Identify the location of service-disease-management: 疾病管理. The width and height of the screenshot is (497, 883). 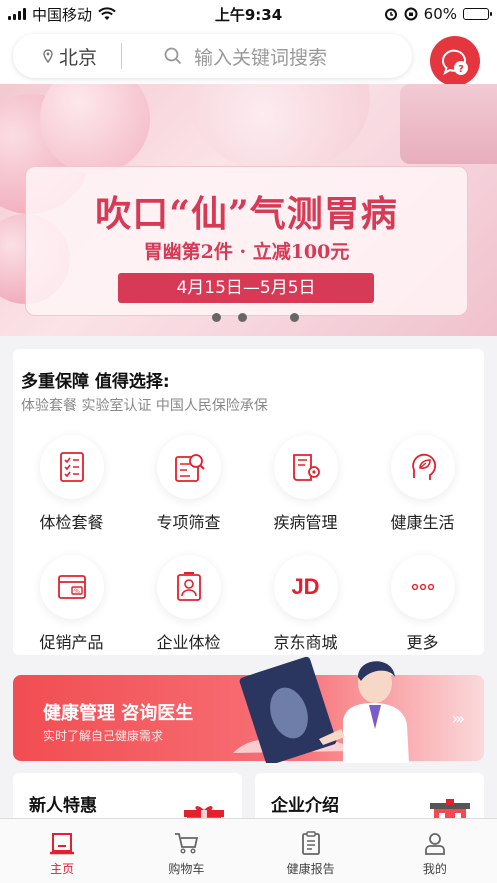
(305, 484).